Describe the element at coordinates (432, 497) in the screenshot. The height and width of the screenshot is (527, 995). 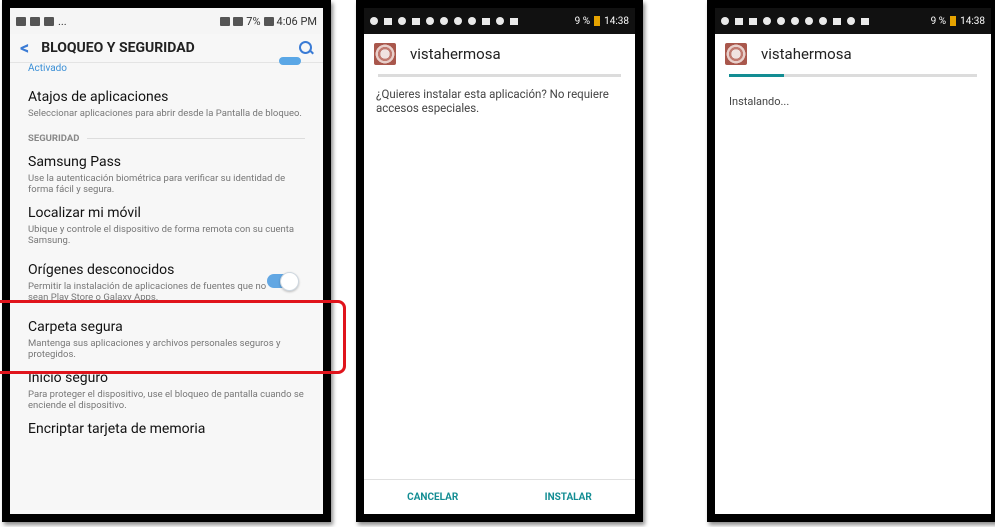
I see `cancel-button: CANCELAR` at that location.